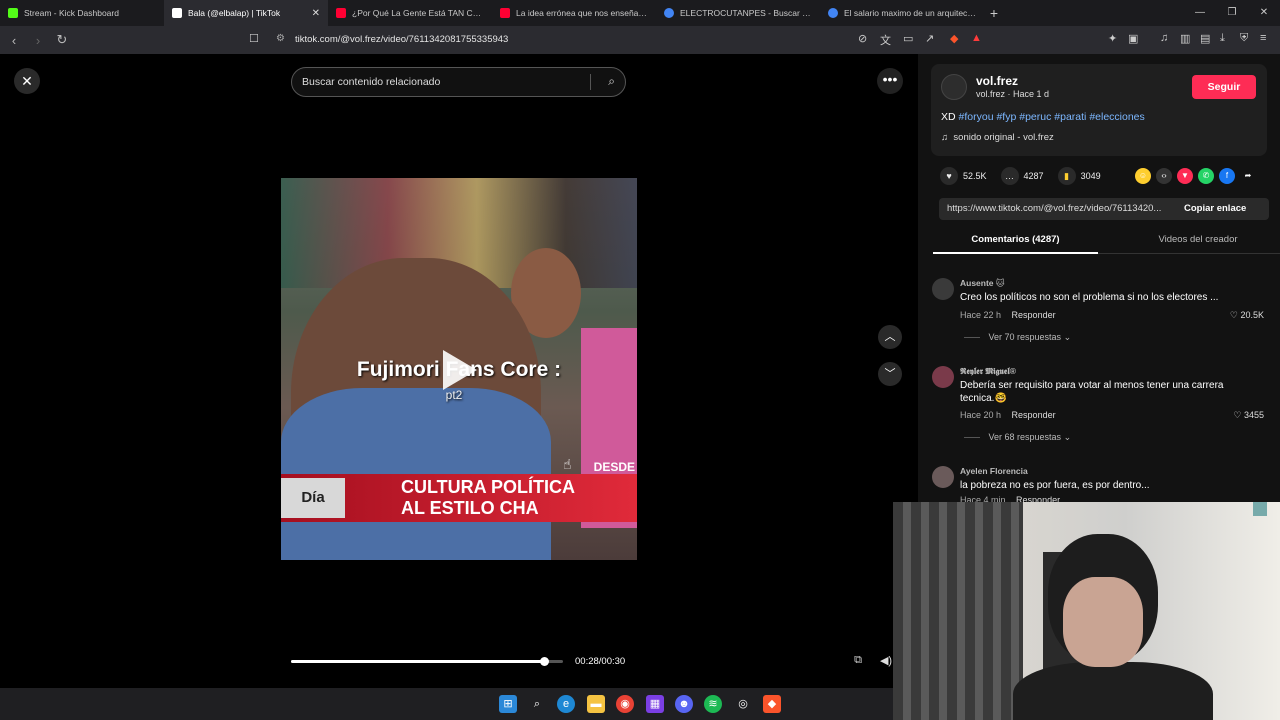 This screenshot has height=720, width=1280. Describe the element at coordinates (886, 662) in the screenshot. I see `volume-icon: ◀)` at that location.